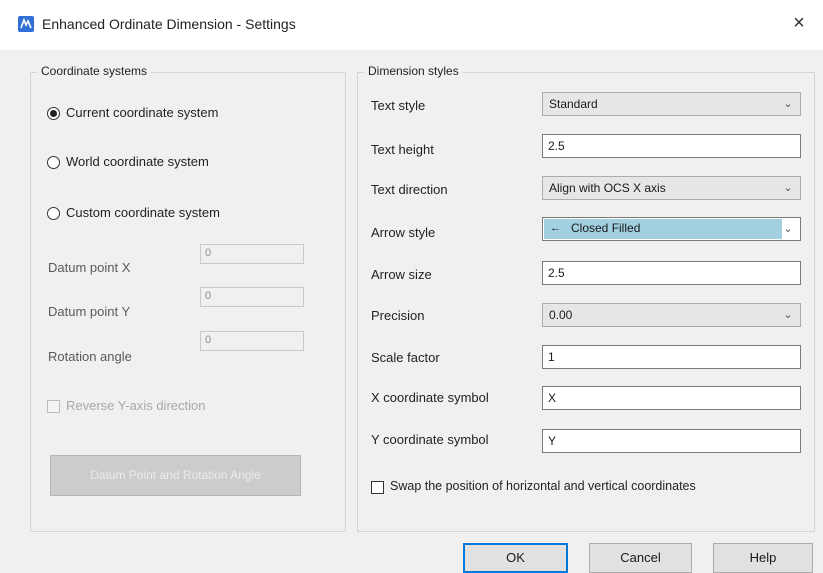  What do you see at coordinates (89, 267) in the screenshot?
I see `datum-x-label: Datum point X` at bounding box center [89, 267].